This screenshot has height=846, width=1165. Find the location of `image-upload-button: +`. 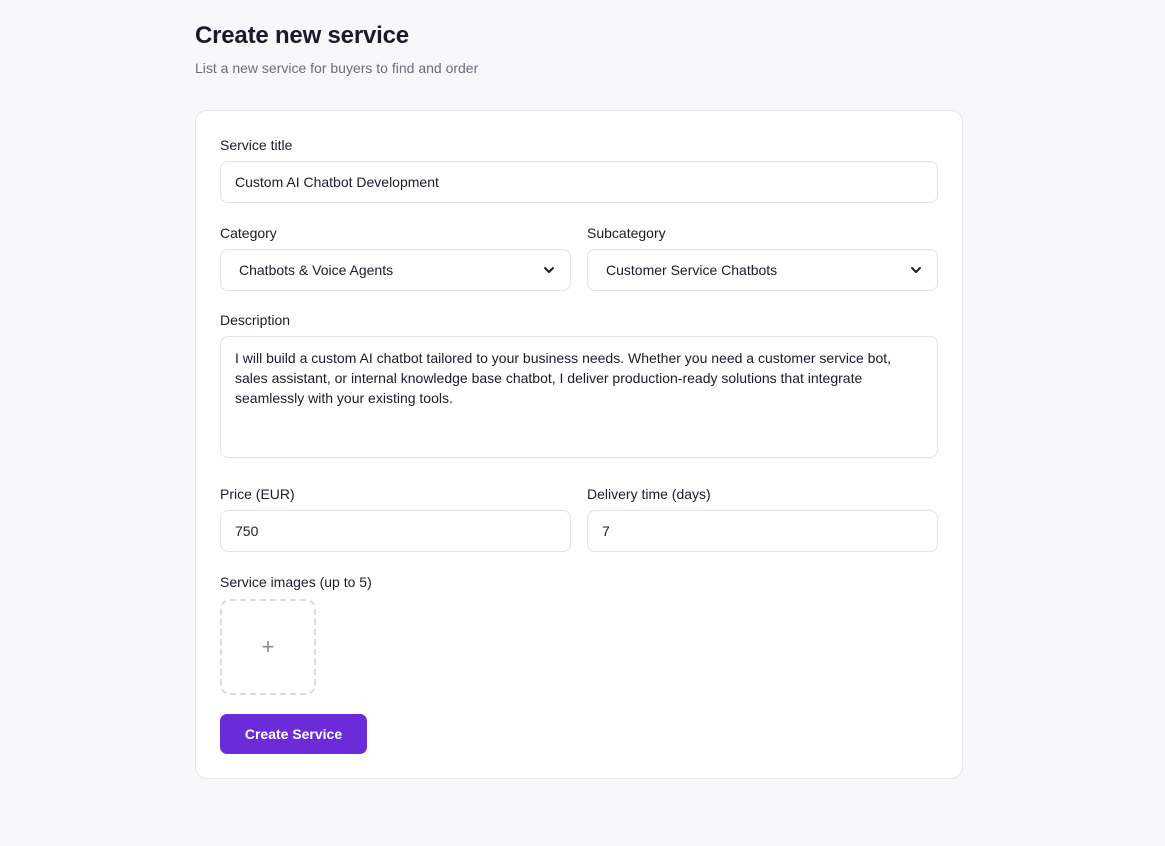

image-upload-button: + is located at coordinates (268, 647).